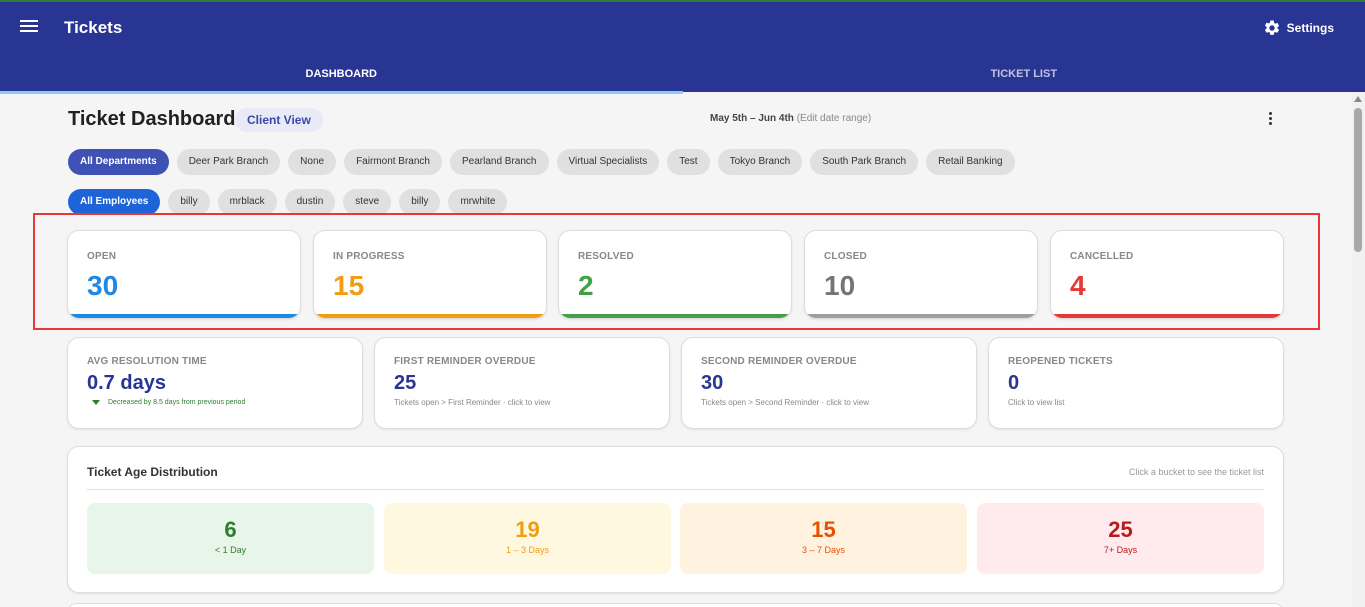  What do you see at coordinates (341, 76) in the screenshot?
I see `tab-dashboard: DASHBOARD` at bounding box center [341, 76].